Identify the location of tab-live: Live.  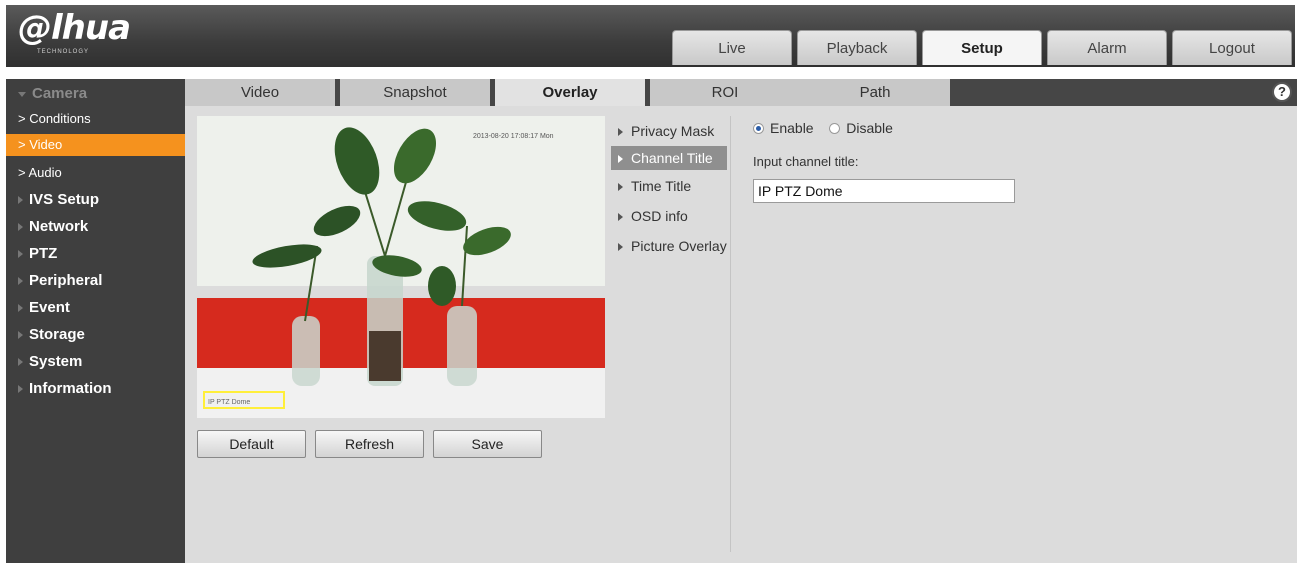
(732, 47).